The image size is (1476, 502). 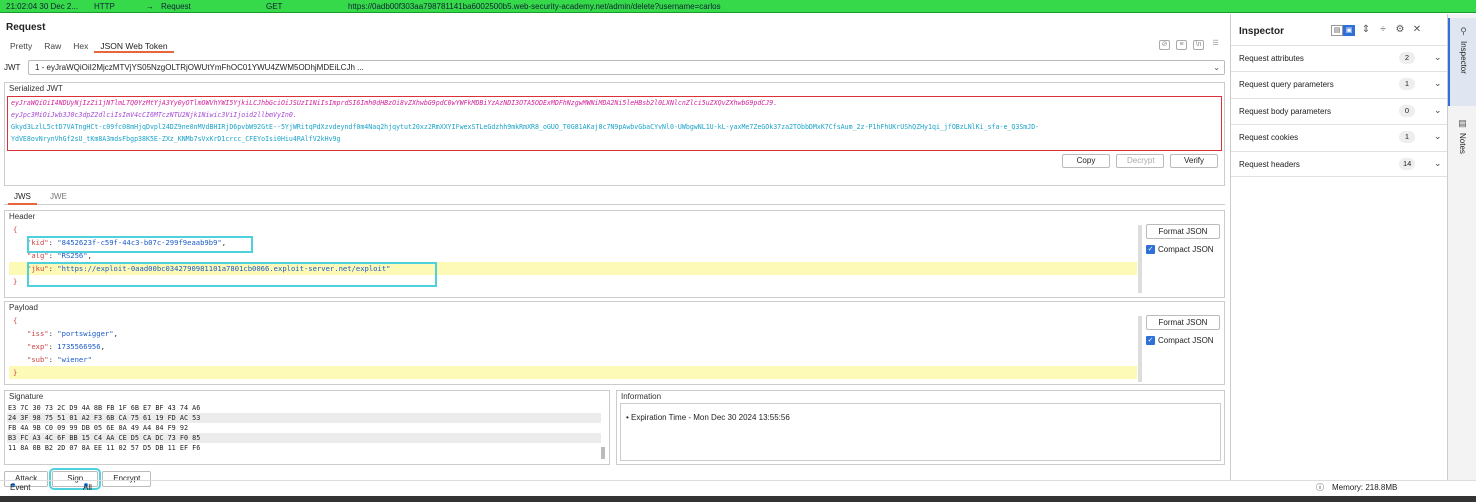 I want to click on collapse-all-icon: ÷, so click(x=1383, y=30).